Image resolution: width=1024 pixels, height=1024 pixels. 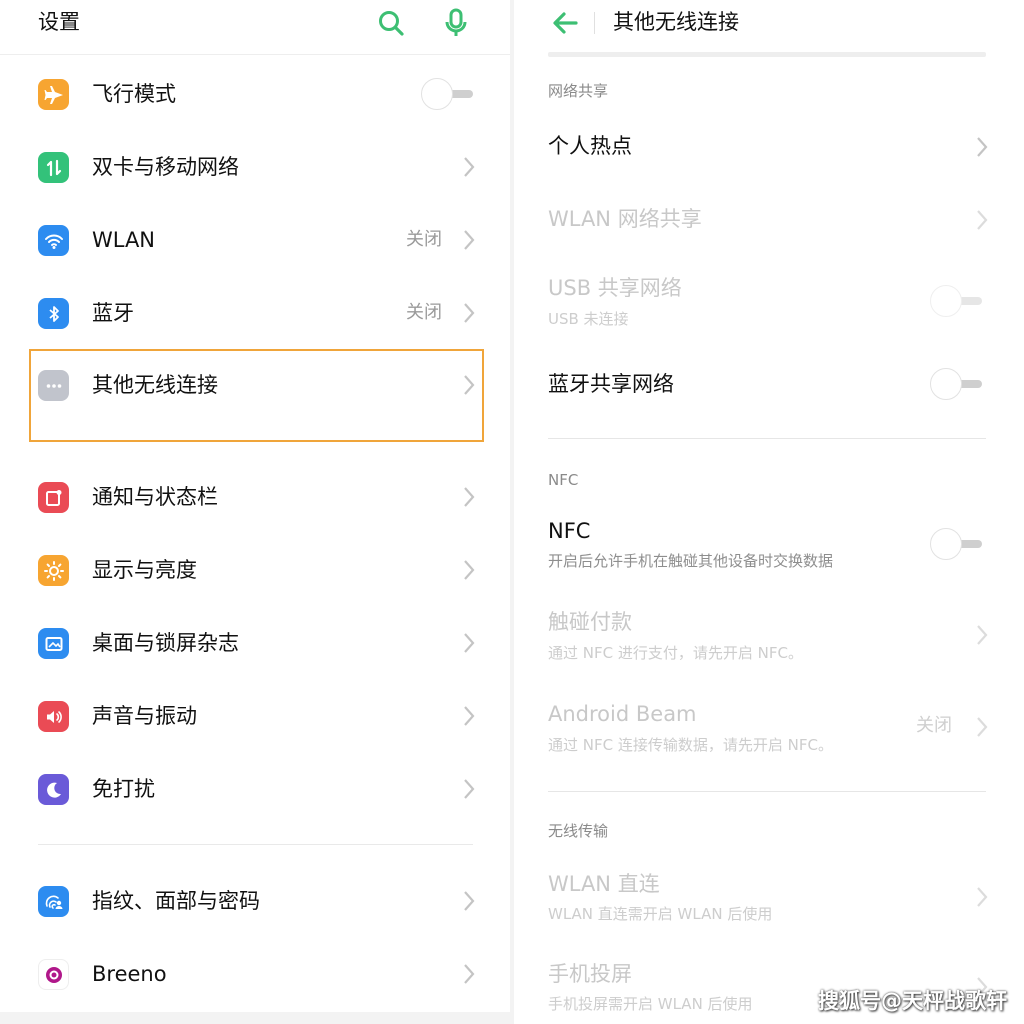 I want to click on nfc-toggle, so click(x=957, y=544).